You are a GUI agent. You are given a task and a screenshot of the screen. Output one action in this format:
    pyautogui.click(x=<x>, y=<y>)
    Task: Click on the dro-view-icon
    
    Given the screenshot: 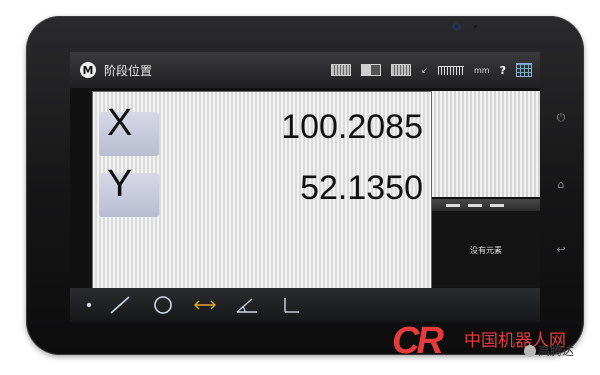 What is the action you would take?
    pyautogui.click(x=341, y=70)
    